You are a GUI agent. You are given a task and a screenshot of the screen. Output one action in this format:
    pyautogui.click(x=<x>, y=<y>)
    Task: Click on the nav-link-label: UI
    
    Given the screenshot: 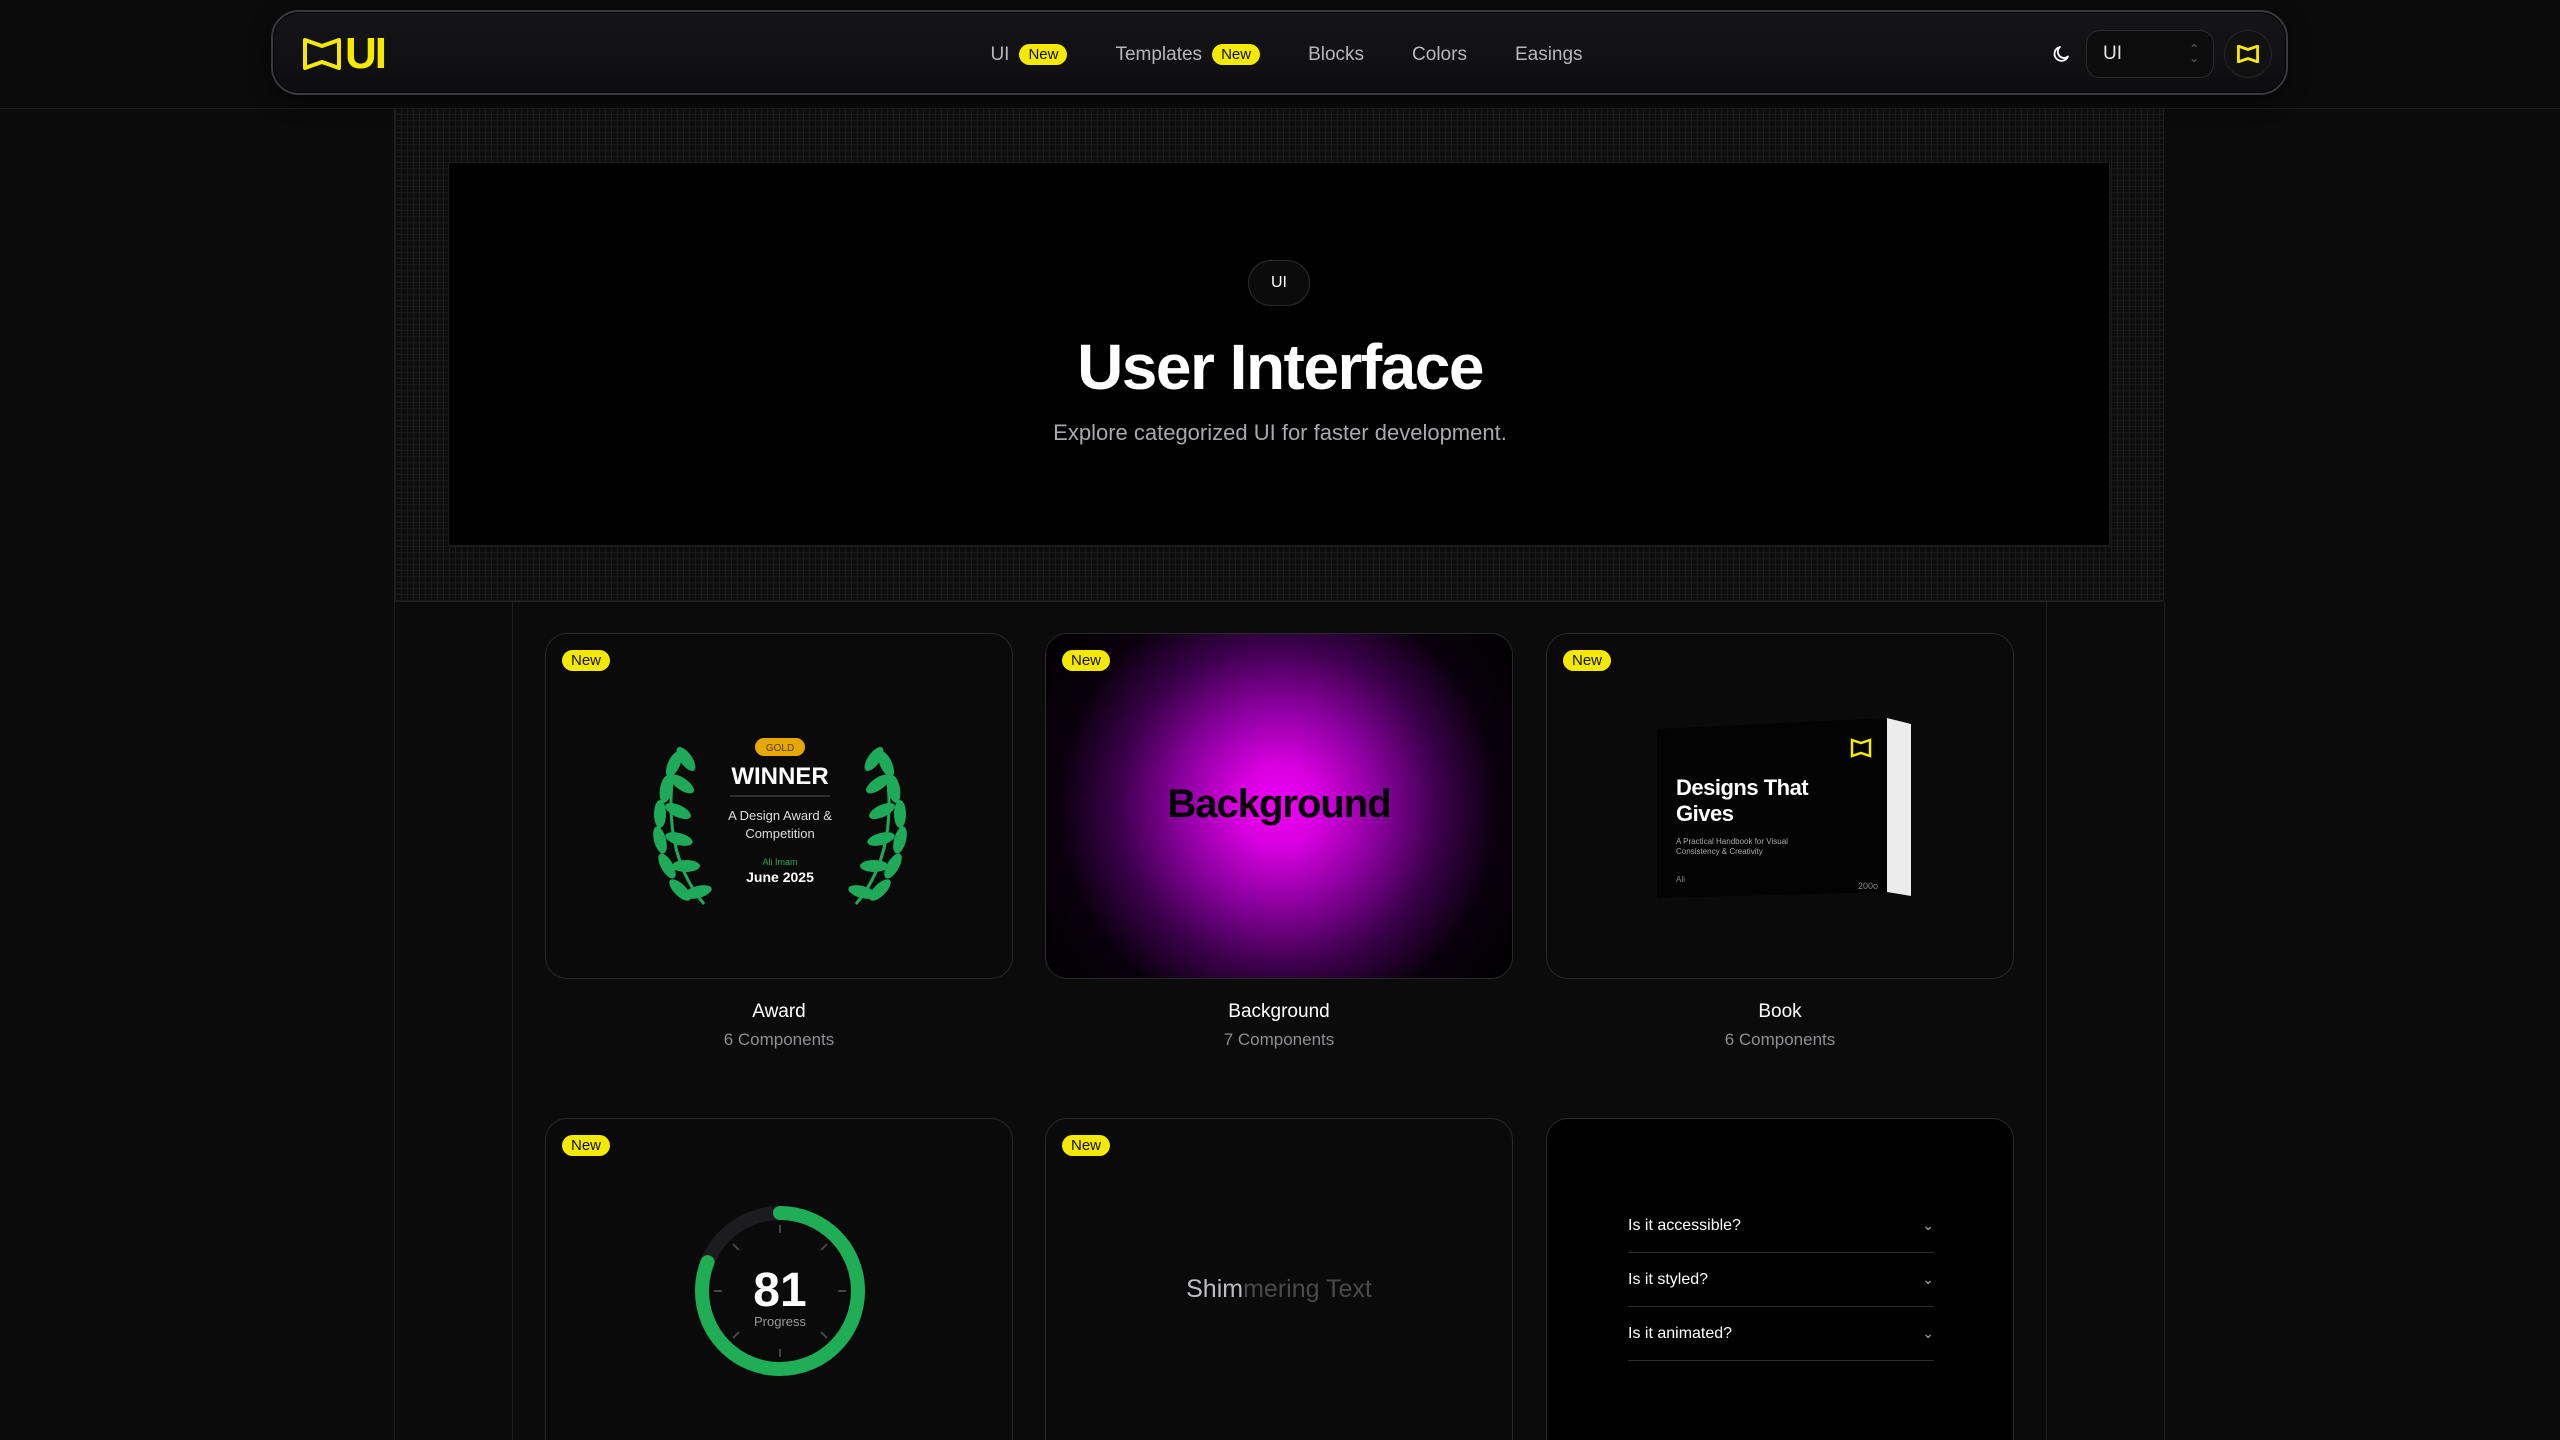 What is the action you would take?
    pyautogui.click(x=1000, y=54)
    